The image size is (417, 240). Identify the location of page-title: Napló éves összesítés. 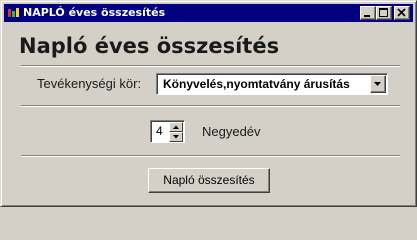
(149, 46).